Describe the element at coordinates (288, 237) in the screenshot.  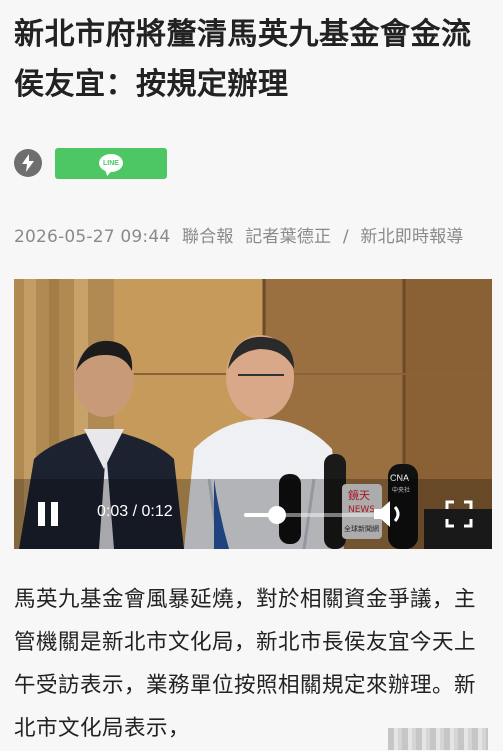
I see `reporter-name: 記者葉德正` at that location.